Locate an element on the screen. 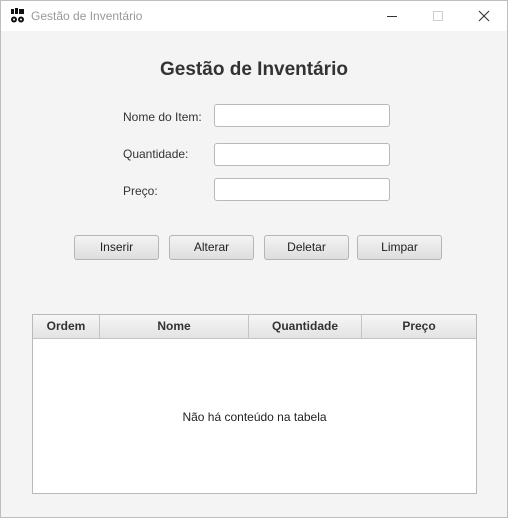  column-header-ordem: Ordem is located at coordinates (66, 326).